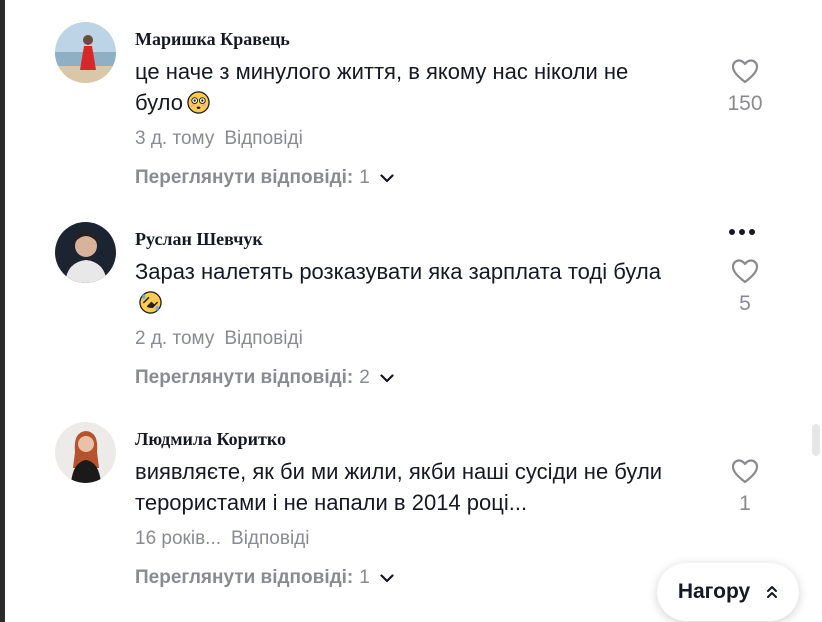 The width and height of the screenshot is (822, 622). Describe the element at coordinates (745, 303) in the screenshot. I see `like-count: 5` at that location.